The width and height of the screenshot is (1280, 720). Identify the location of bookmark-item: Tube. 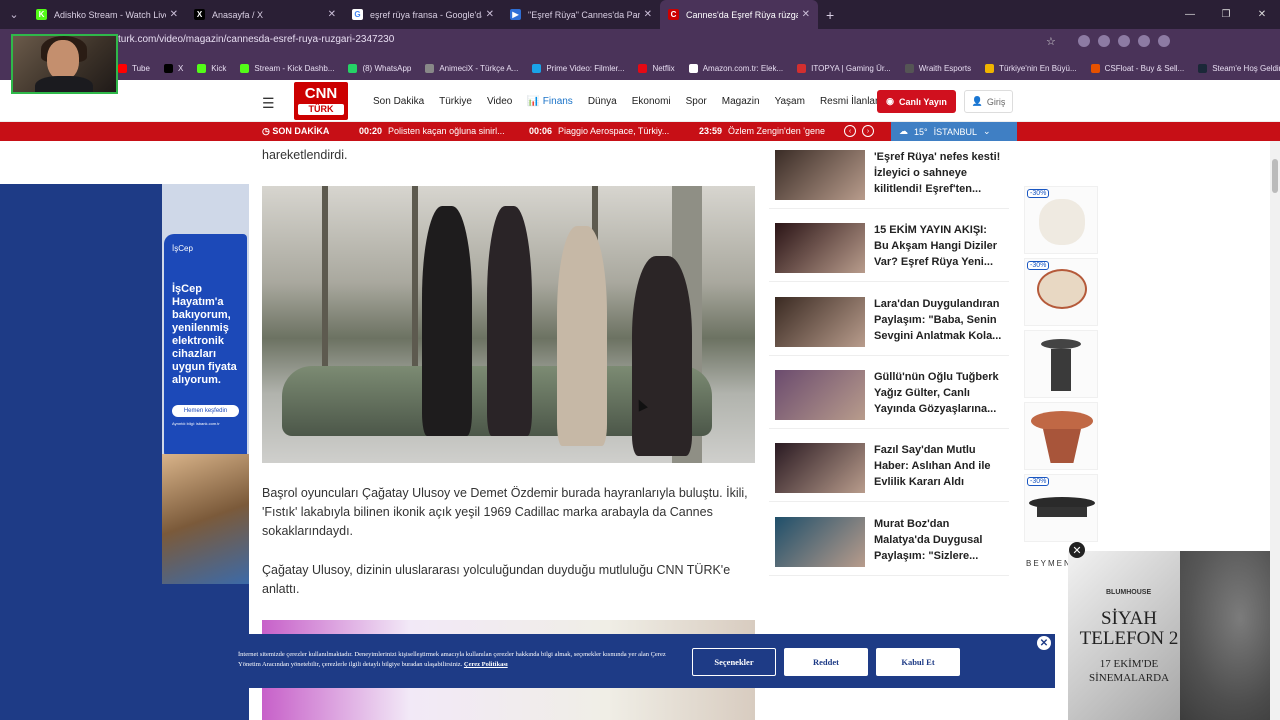
(134, 68).